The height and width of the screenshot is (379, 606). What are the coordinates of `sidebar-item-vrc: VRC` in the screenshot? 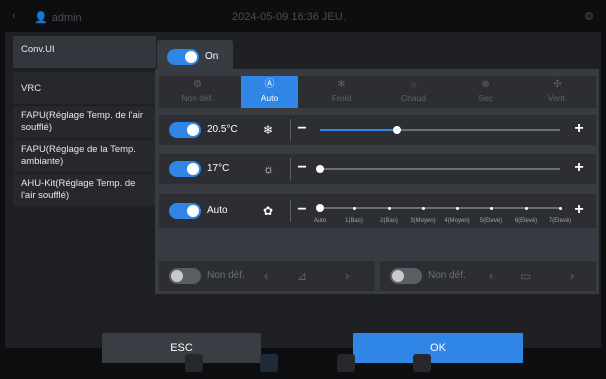 It's located at (84, 88).